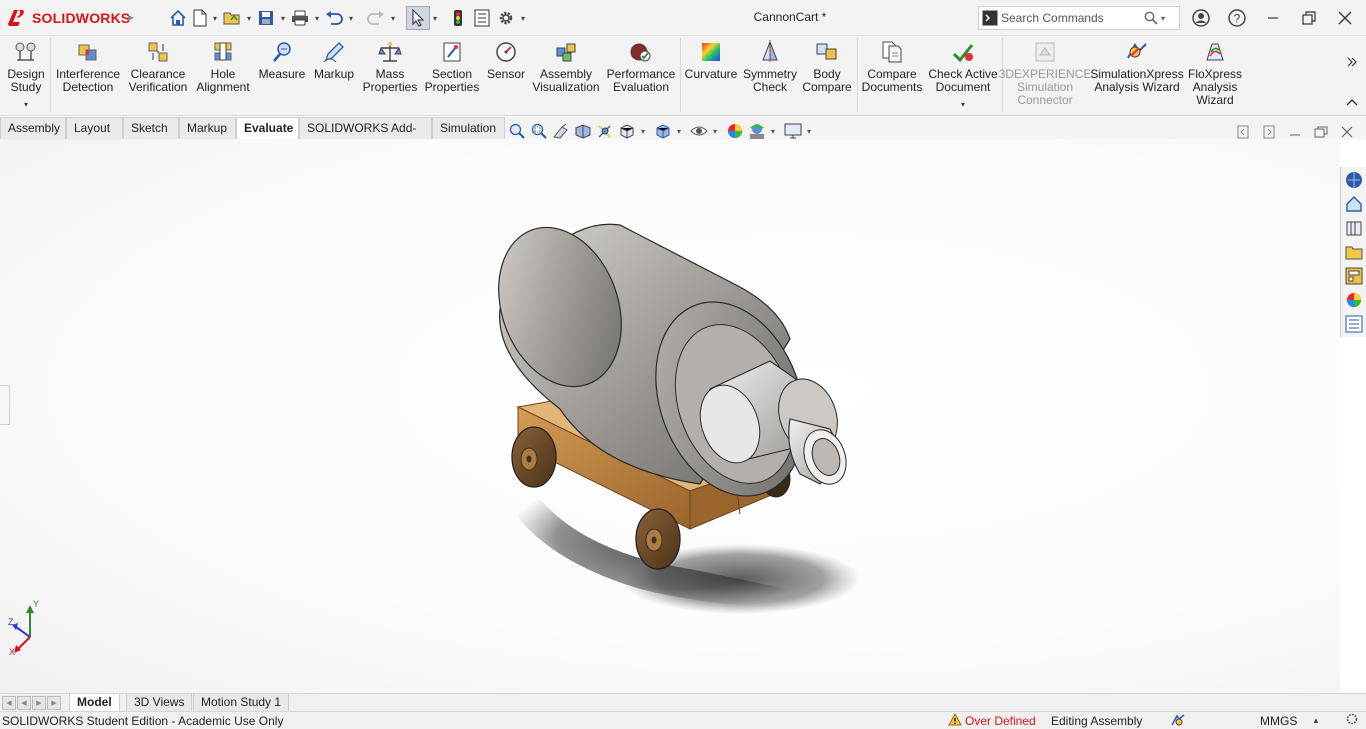 The height and width of the screenshot is (729, 1366). I want to click on select-cursor-icon, so click(418, 18).